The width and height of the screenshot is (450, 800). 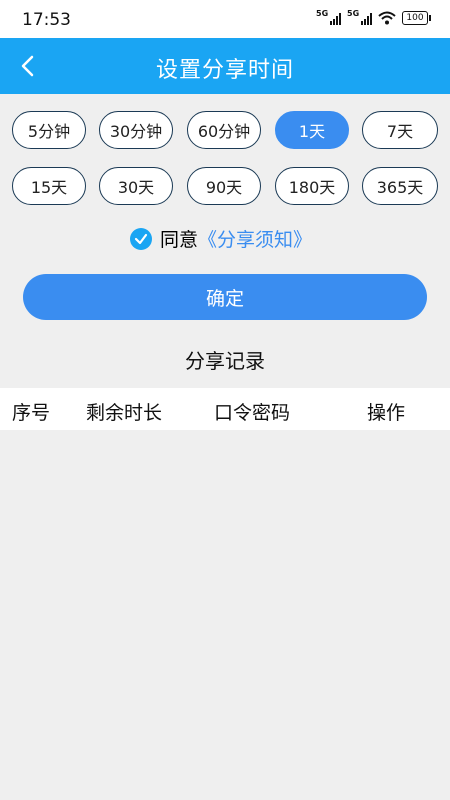 I want to click on share-notice-link: 《分享须知》, so click(x=255, y=238).